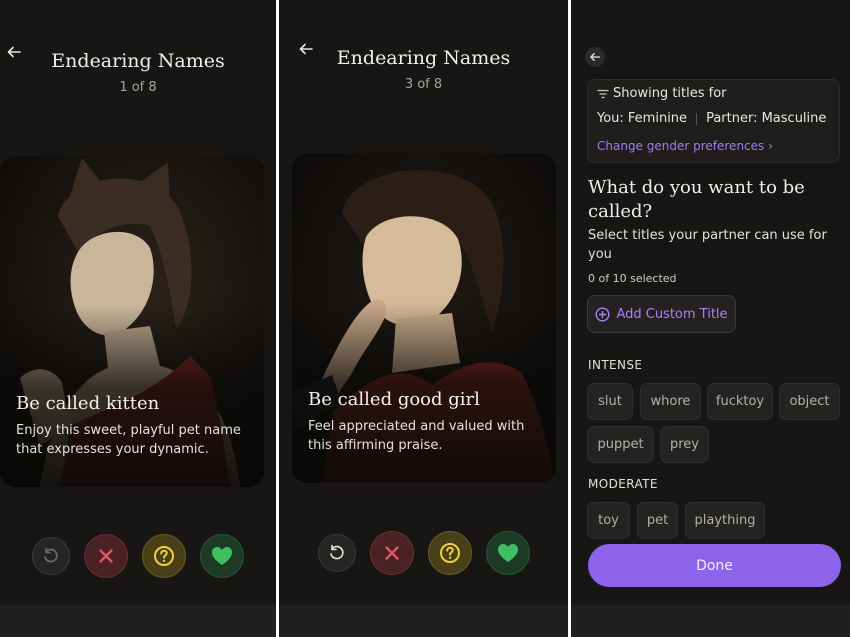 This screenshot has width=850, height=637. What do you see at coordinates (809, 401) in the screenshot?
I see `chip-object: object` at bounding box center [809, 401].